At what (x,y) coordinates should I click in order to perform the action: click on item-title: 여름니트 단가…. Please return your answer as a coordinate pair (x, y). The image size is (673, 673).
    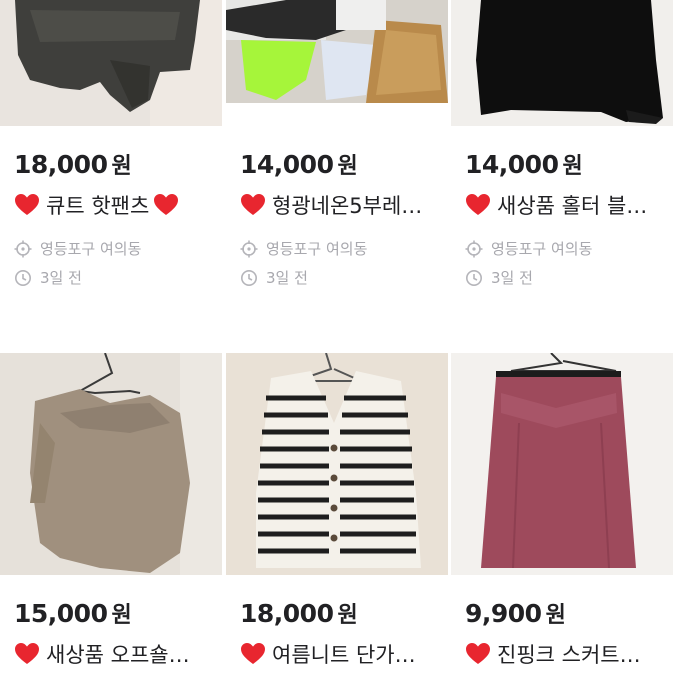
    Looking at the image, I should click on (342, 654).